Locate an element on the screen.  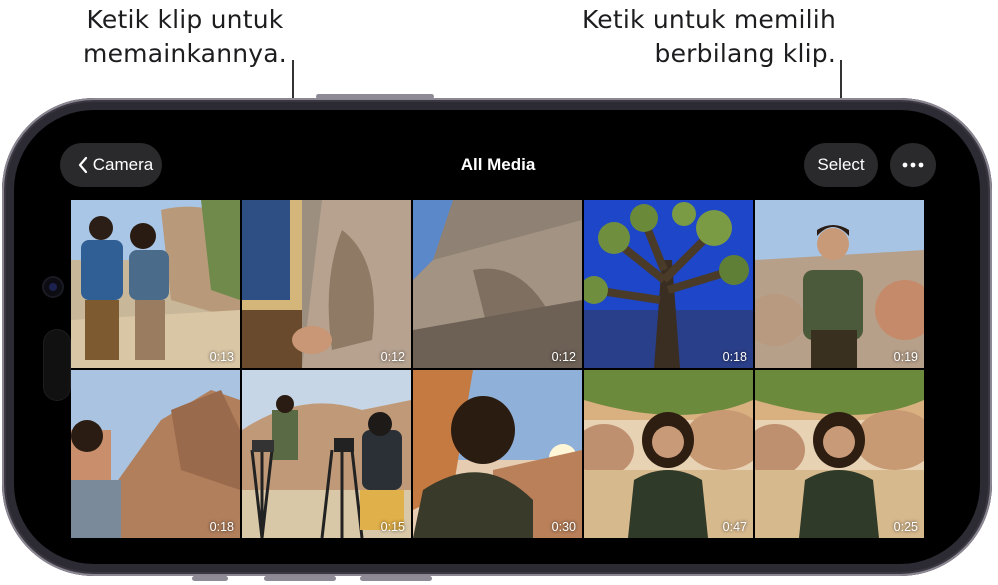
clip-thumbnail: 0:19 is located at coordinates (839, 284).